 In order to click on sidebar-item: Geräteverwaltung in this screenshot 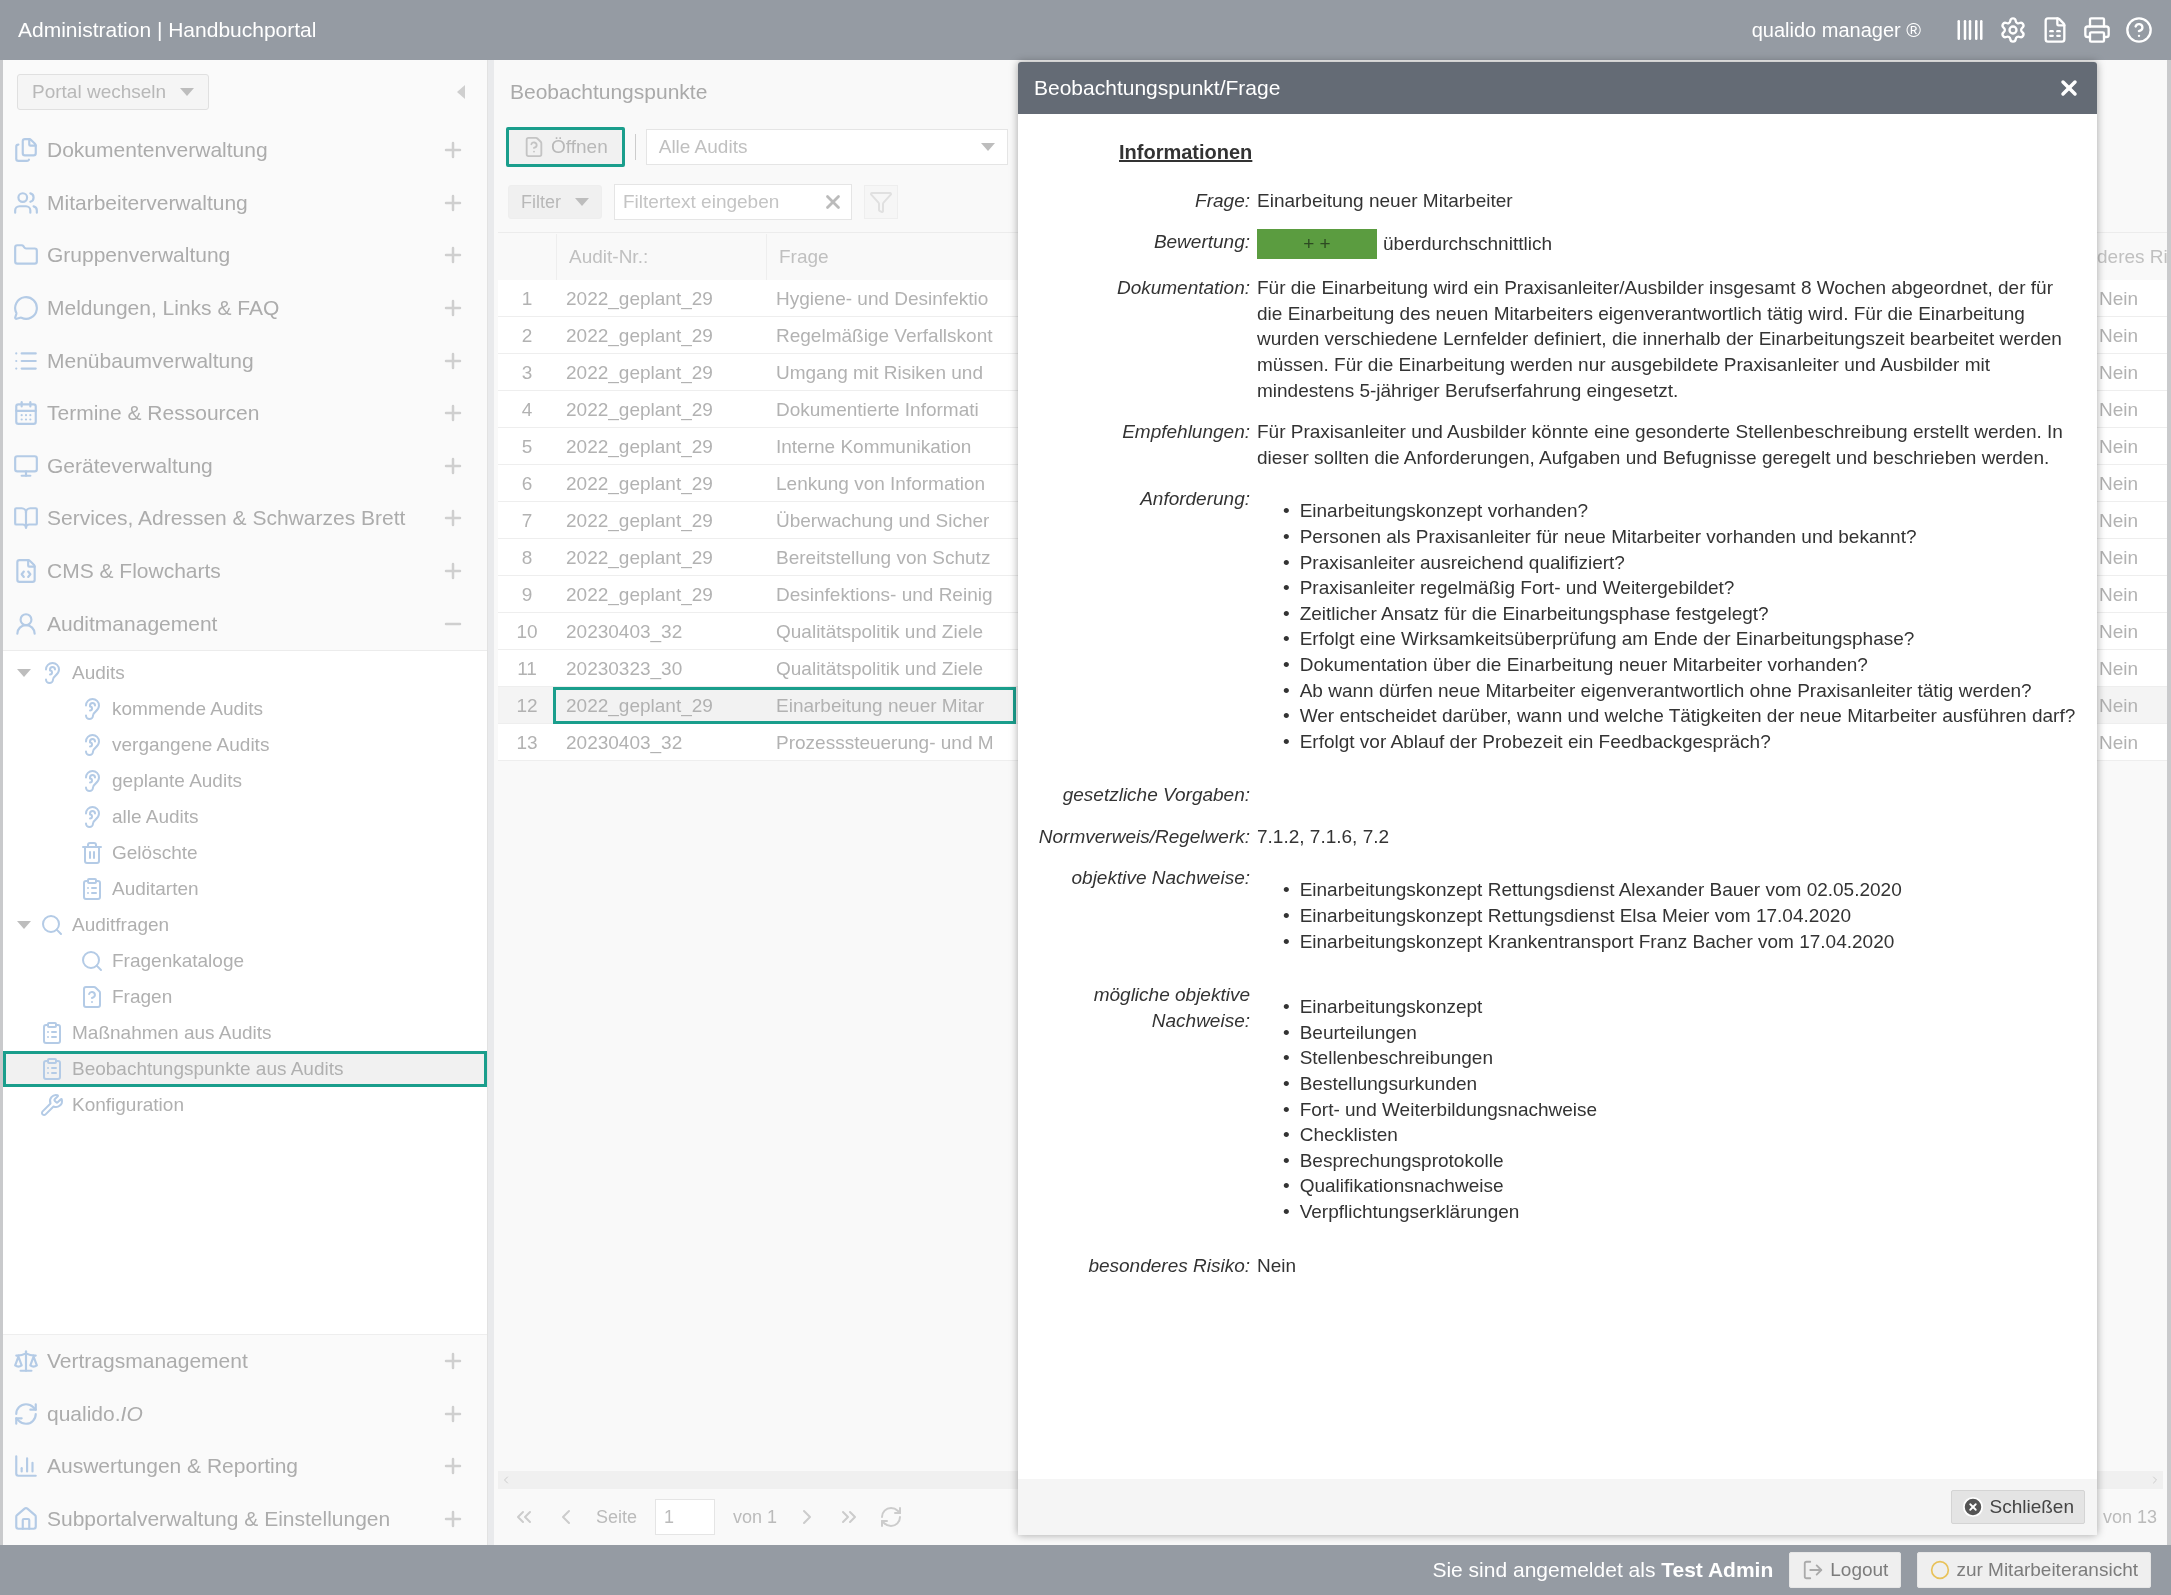, I will do `click(113, 465)`.